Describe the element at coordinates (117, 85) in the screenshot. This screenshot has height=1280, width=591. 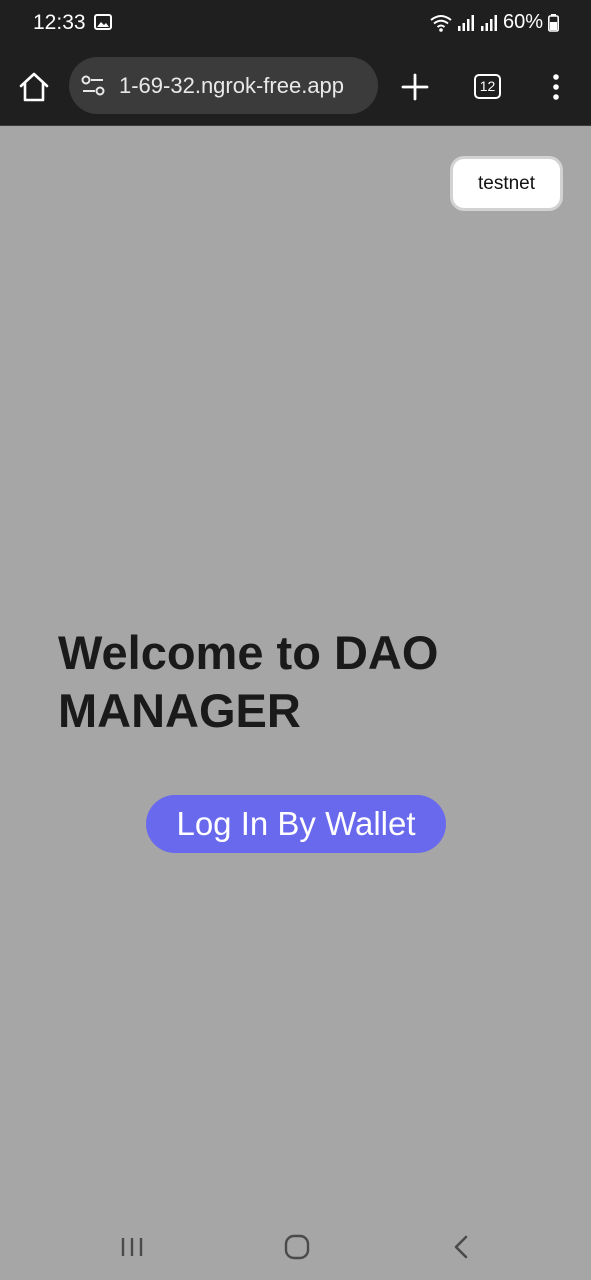
I see `url-fade` at that location.